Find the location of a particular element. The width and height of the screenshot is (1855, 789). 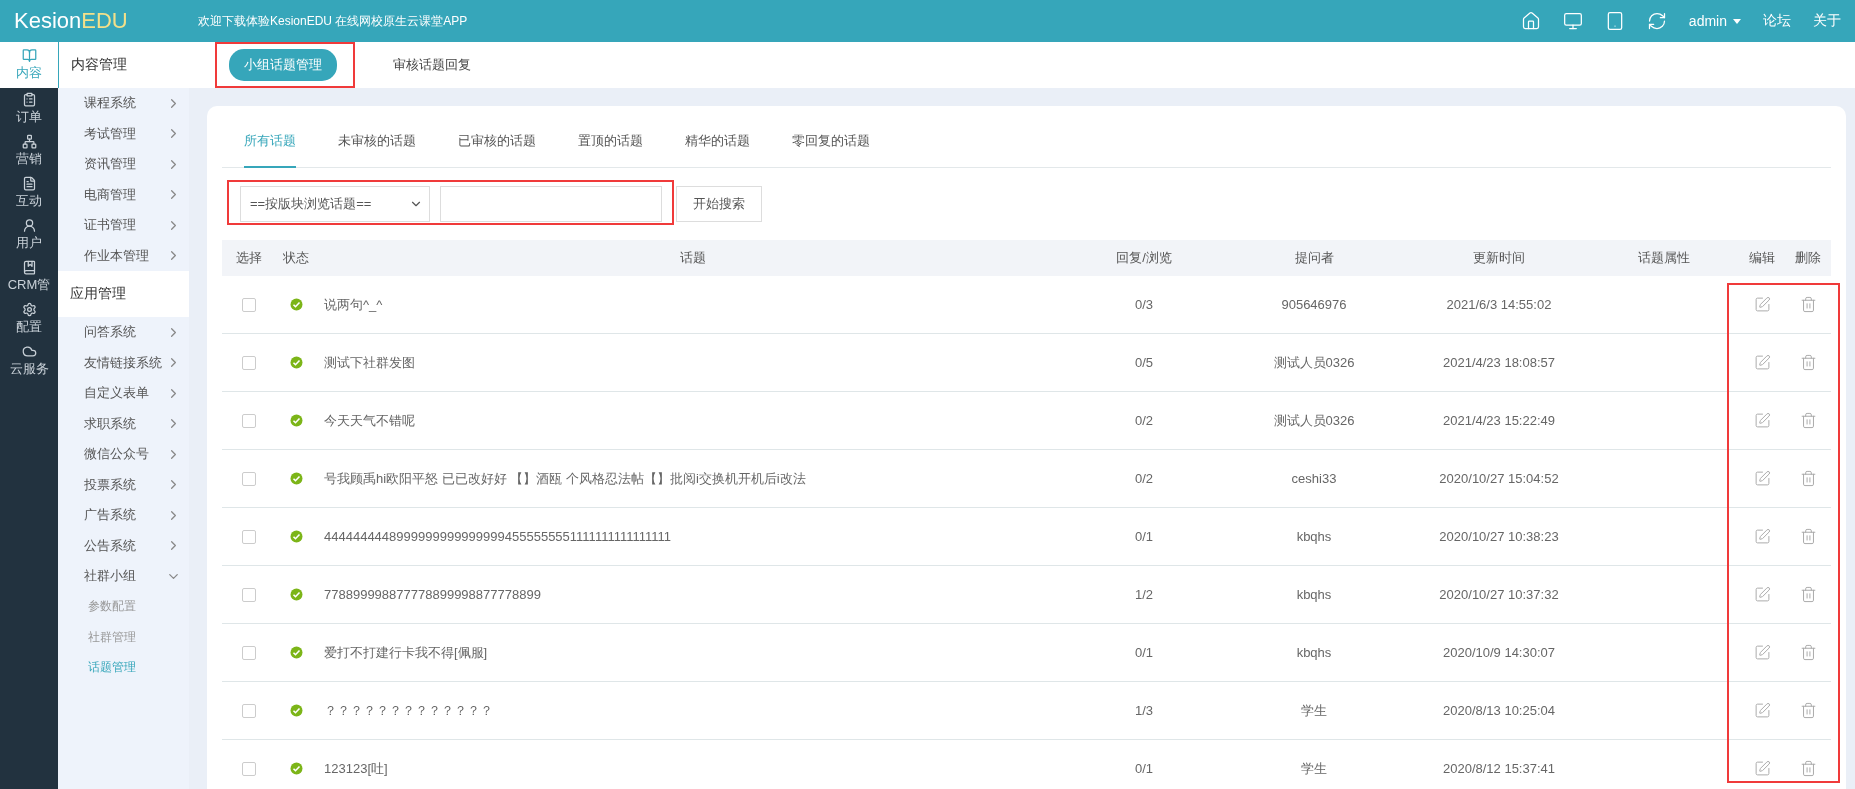

filter-tab: 已审核的话题 is located at coordinates (497, 142).